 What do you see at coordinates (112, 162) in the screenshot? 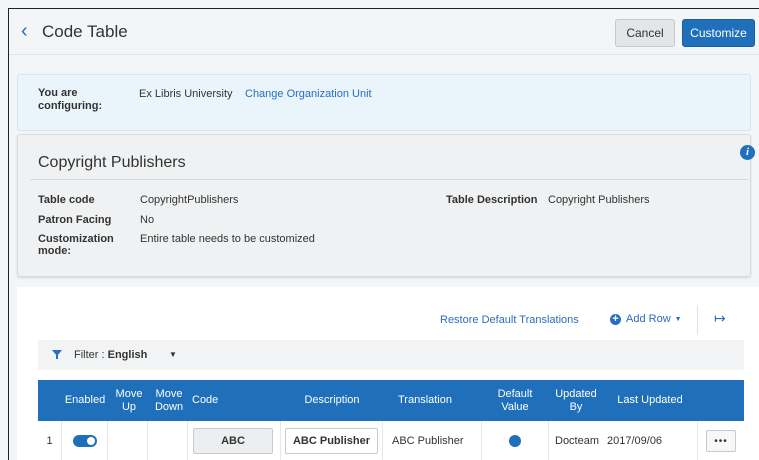
I see `table-title: Copyright Publishers` at bounding box center [112, 162].